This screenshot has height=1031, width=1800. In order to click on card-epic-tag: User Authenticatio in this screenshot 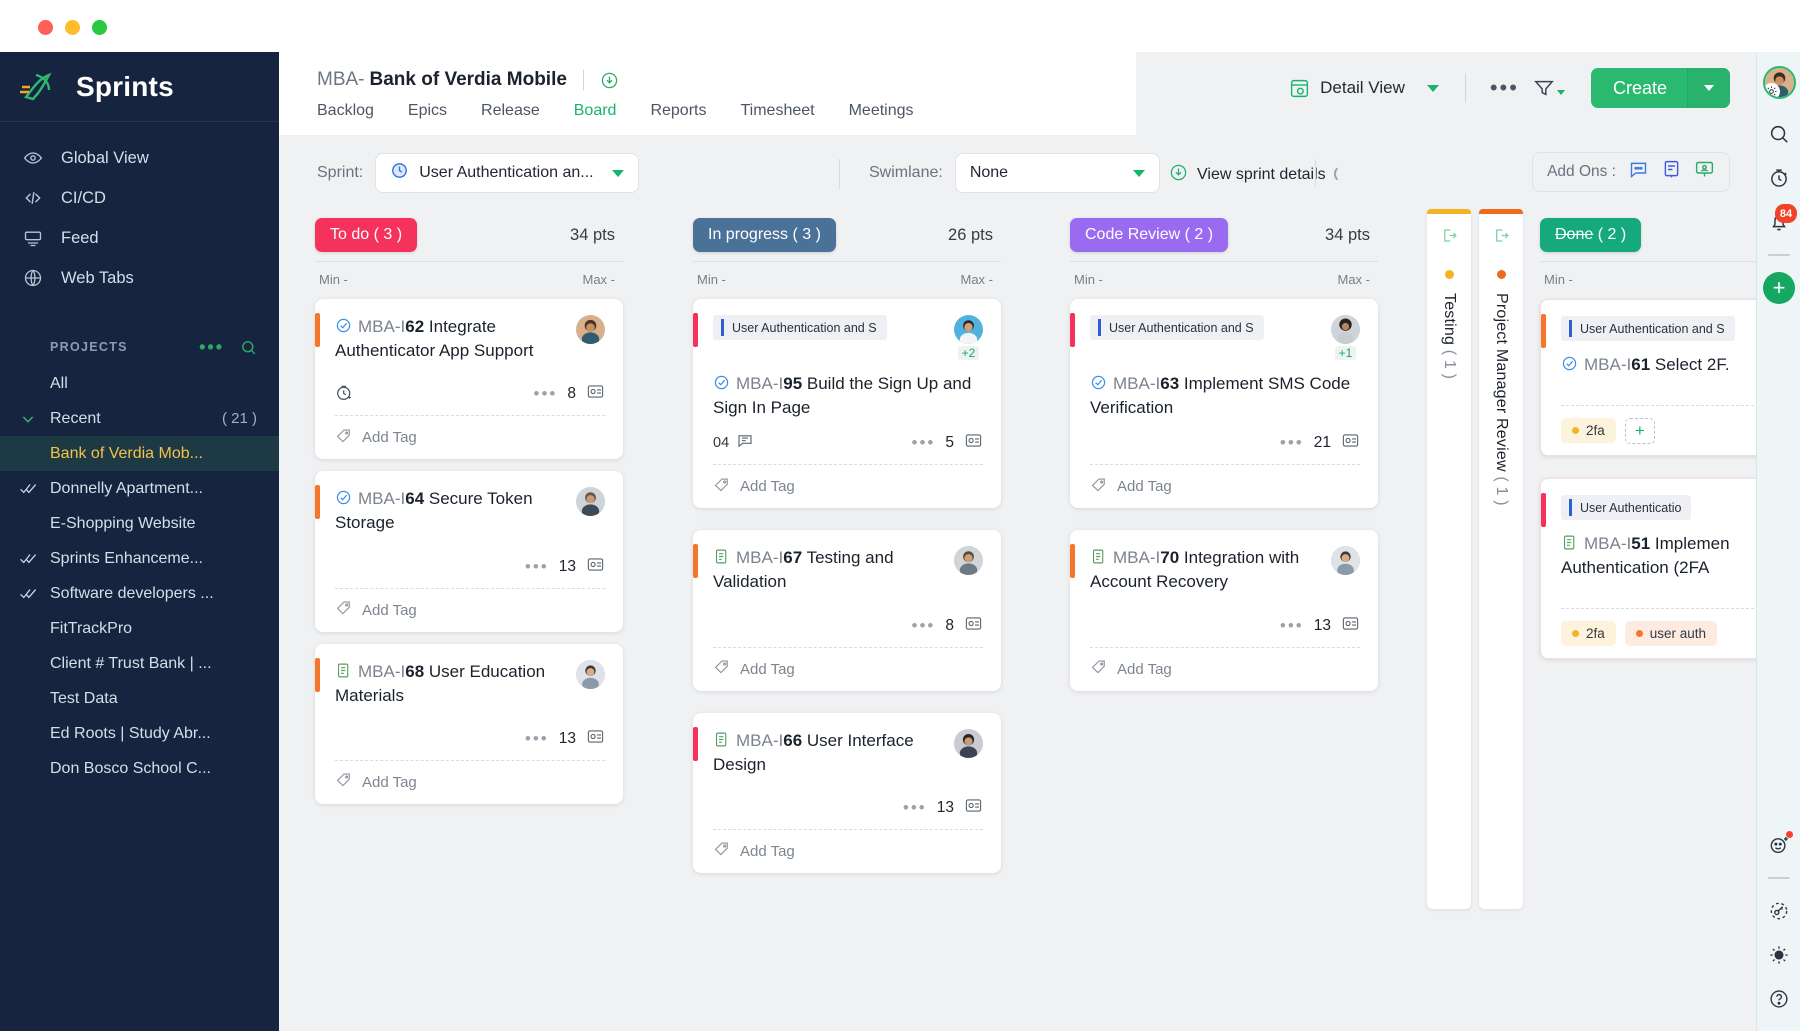, I will do `click(1626, 508)`.